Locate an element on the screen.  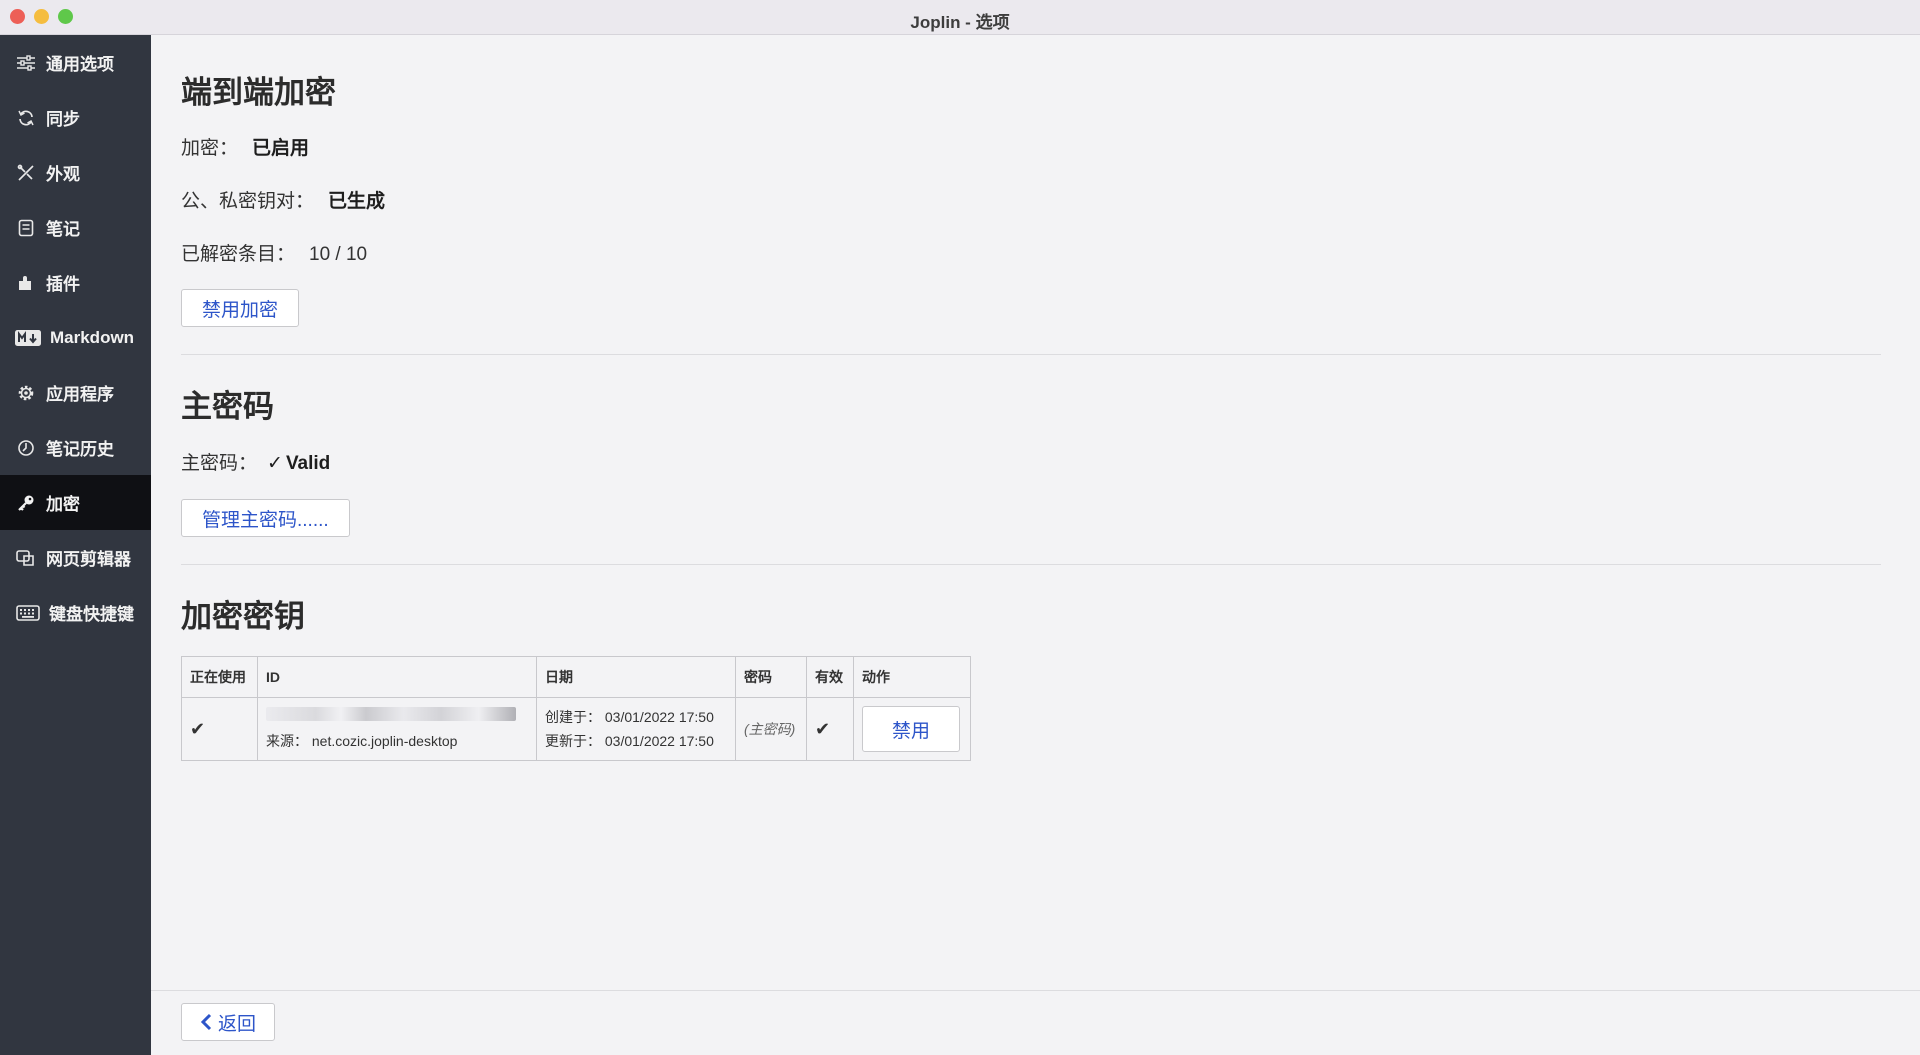
column-header: 有效 is located at coordinates (830, 677).